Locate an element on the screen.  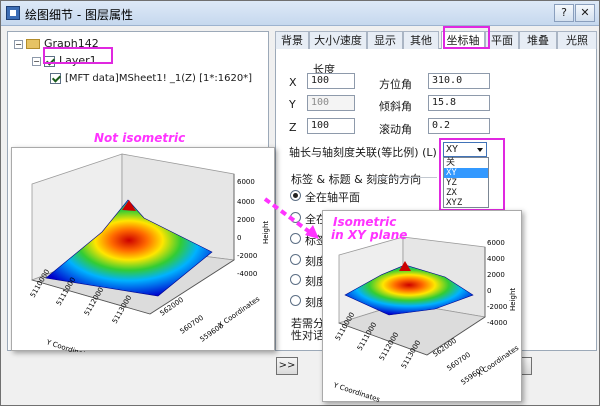
roll-label: 滚动角 is located at coordinates (395, 129).